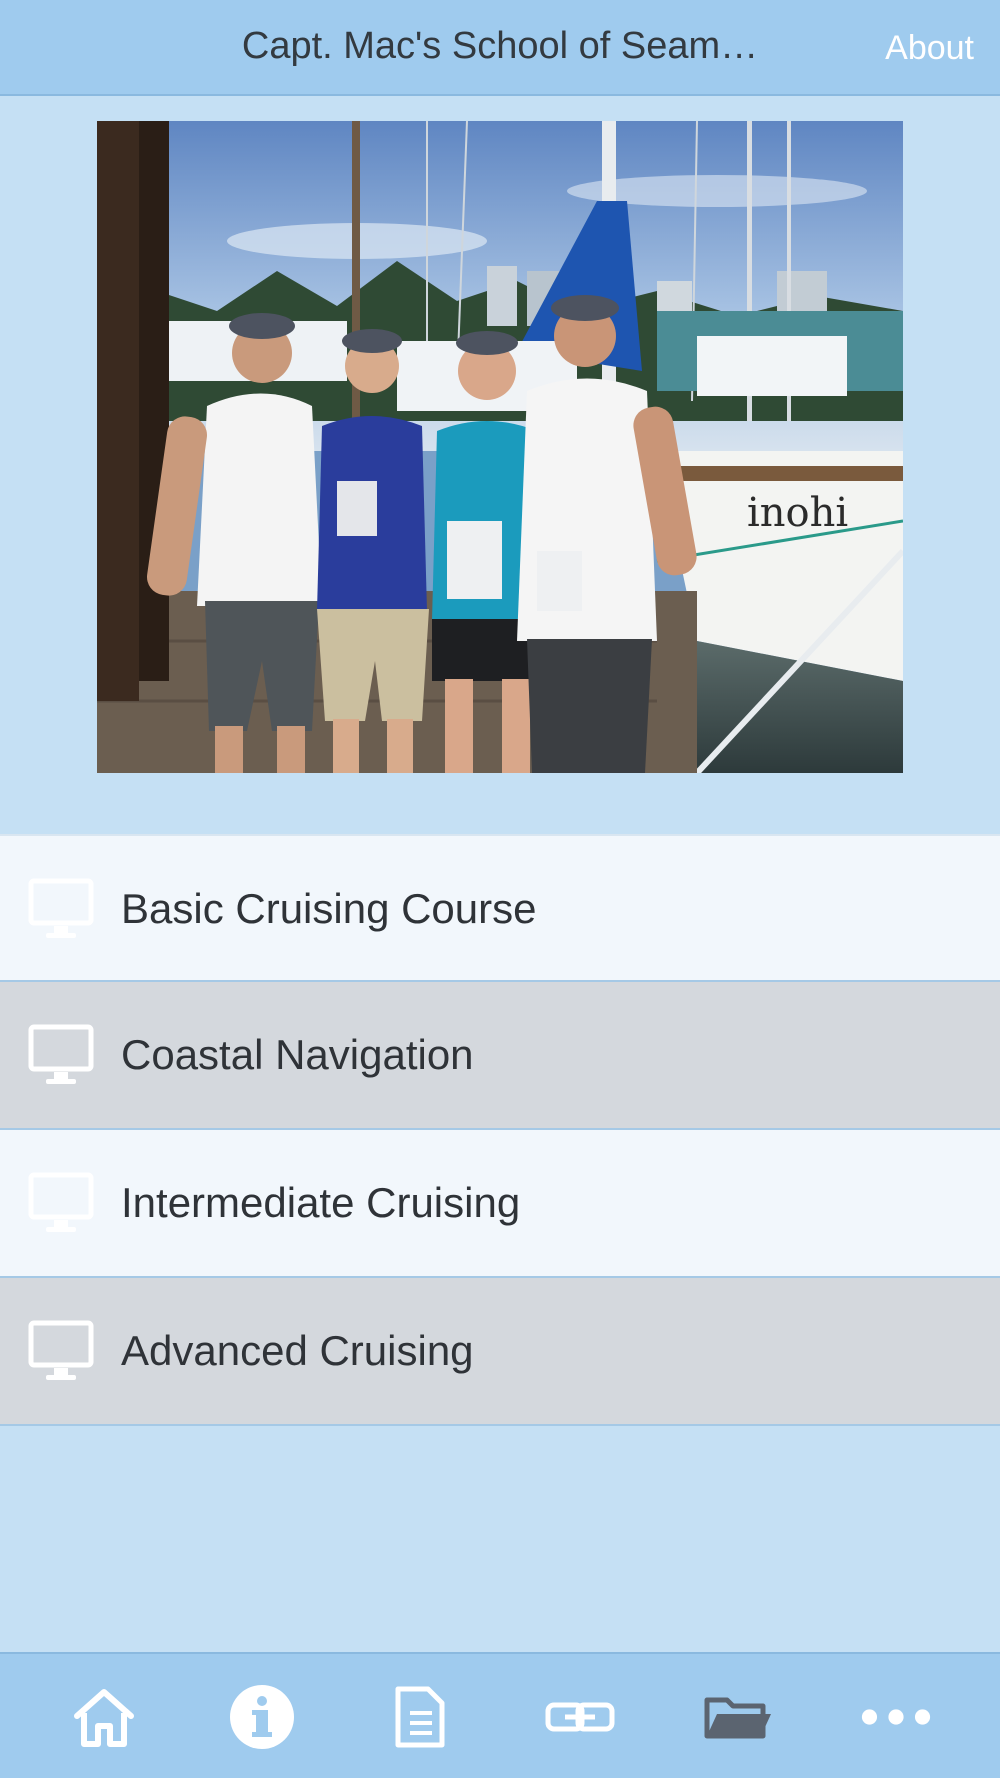 This screenshot has height=1778, width=1000. I want to click on list-item-label: Advanced Cruising, so click(297, 1350).